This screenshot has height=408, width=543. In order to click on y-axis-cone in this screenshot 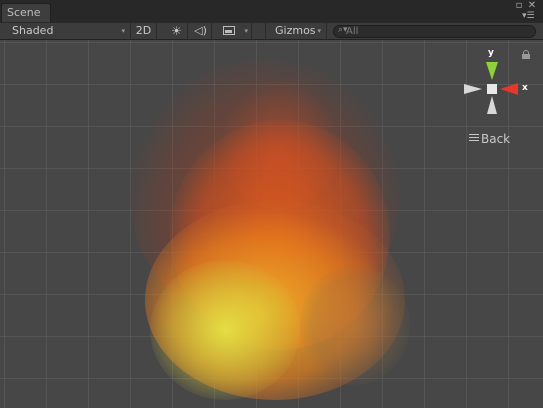, I will do `click(492, 71)`.